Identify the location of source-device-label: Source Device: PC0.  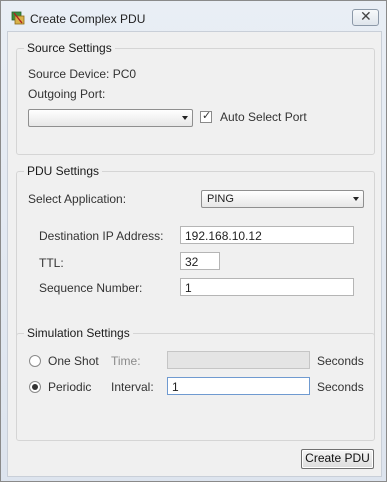
(82, 74).